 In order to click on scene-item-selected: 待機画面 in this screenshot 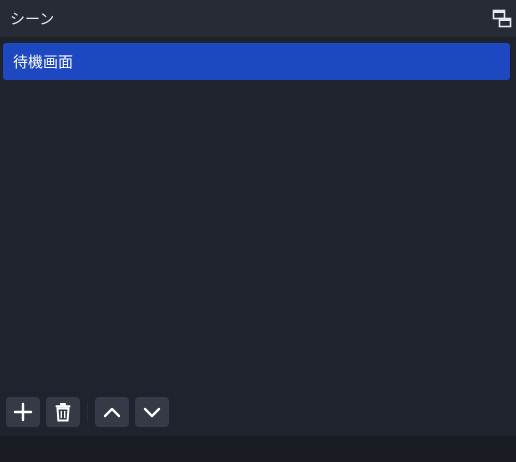, I will do `click(256, 61)`.